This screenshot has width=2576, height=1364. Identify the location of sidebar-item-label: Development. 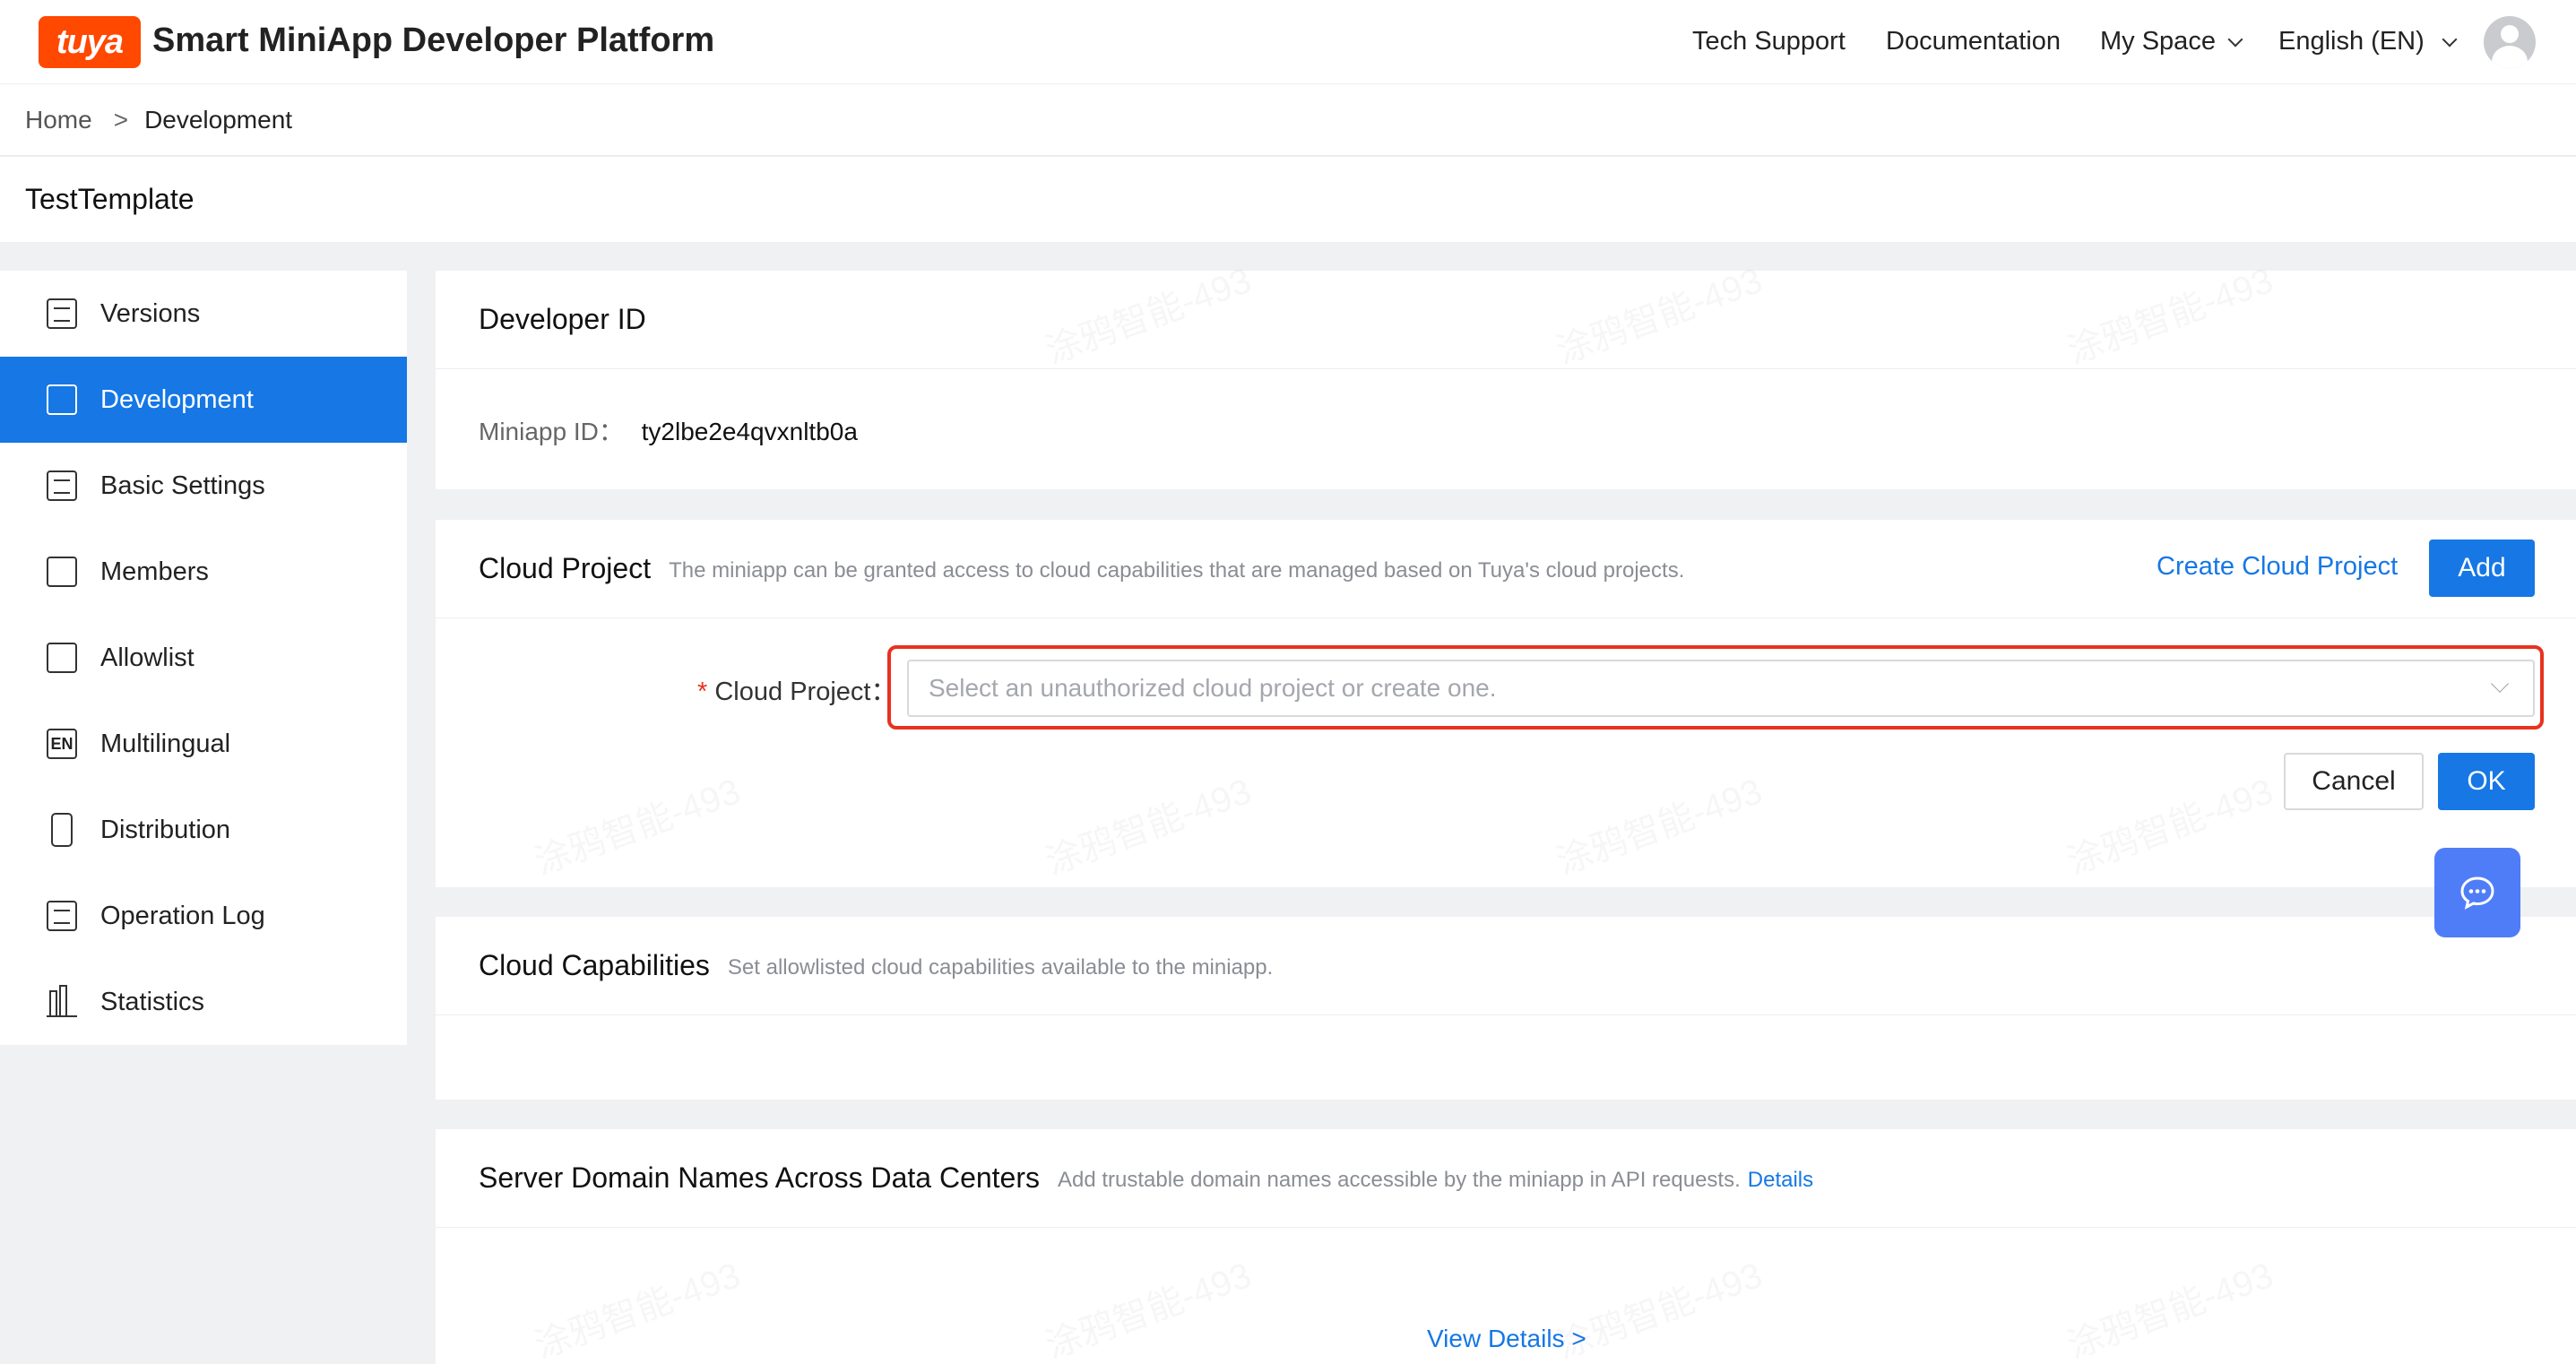
(177, 399).